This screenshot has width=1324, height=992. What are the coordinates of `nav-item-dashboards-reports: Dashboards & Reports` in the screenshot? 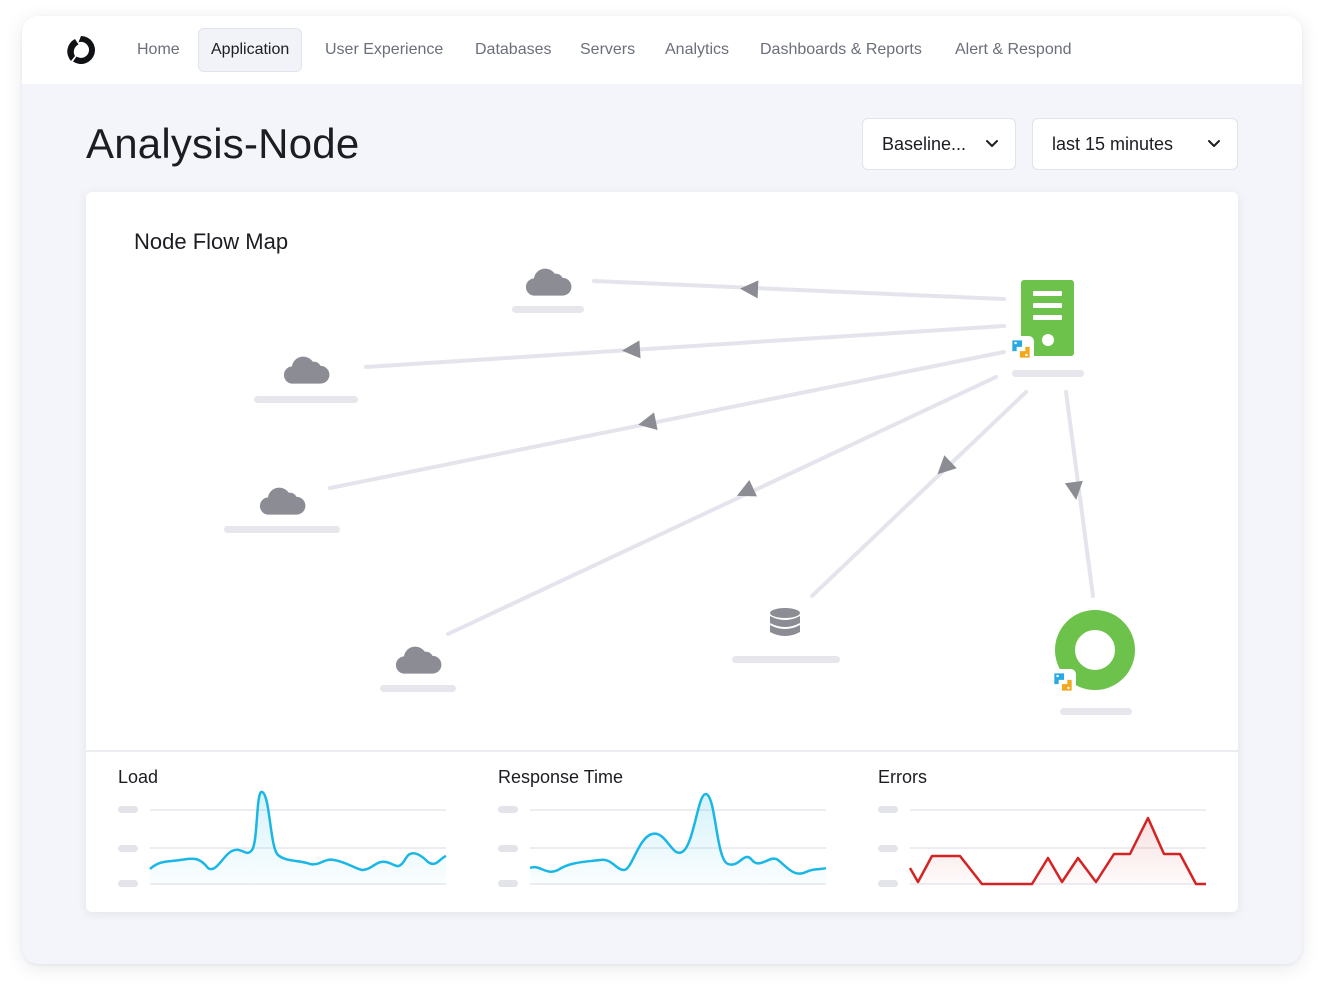 It's located at (841, 50).